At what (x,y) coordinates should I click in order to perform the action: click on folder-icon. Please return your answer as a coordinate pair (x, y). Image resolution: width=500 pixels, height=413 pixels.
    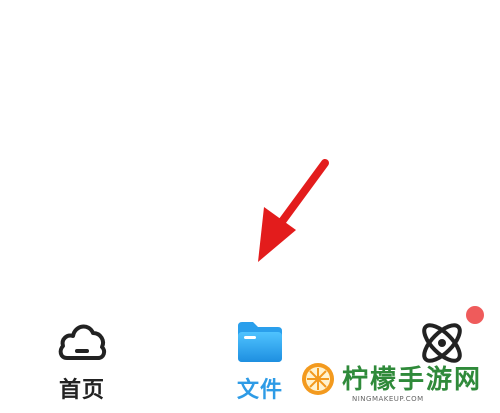
    Looking at the image, I should click on (260, 341).